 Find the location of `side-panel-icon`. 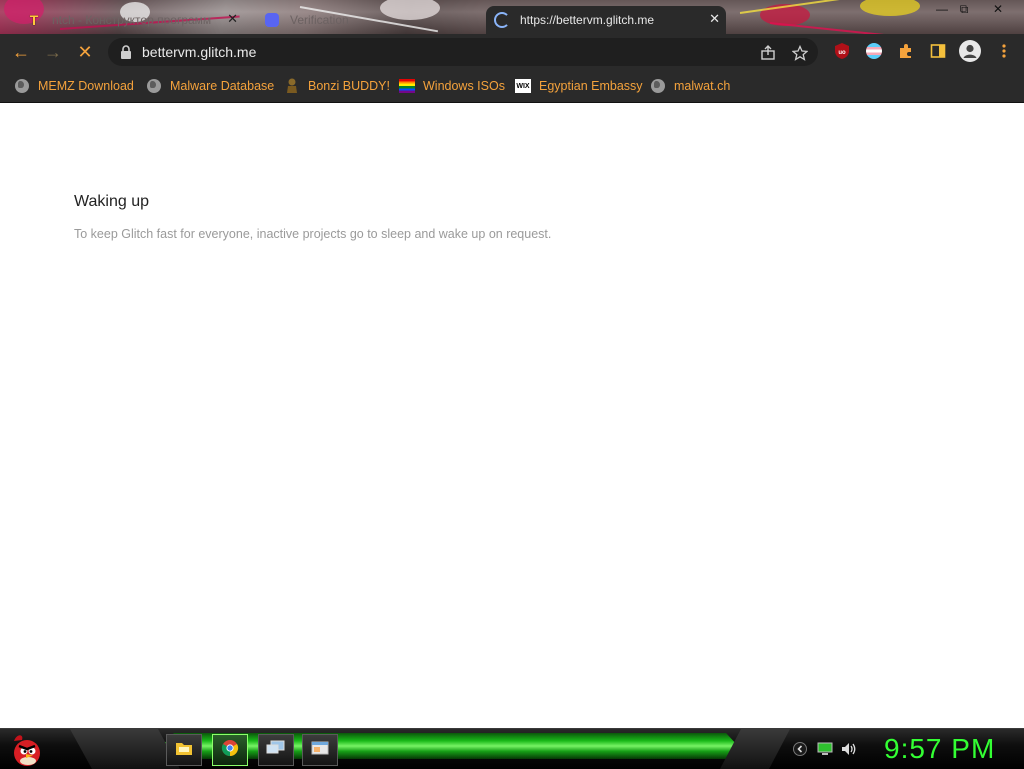

side-panel-icon is located at coordinates (938, 51).